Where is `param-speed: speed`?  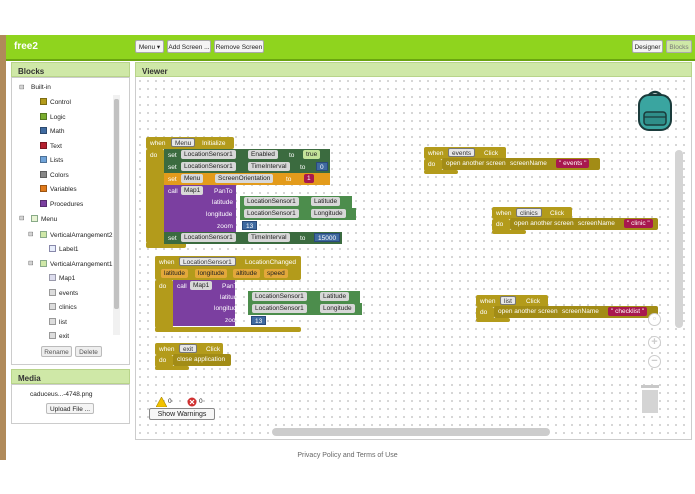 param-speed: speed is located at coordinates (276, 273).